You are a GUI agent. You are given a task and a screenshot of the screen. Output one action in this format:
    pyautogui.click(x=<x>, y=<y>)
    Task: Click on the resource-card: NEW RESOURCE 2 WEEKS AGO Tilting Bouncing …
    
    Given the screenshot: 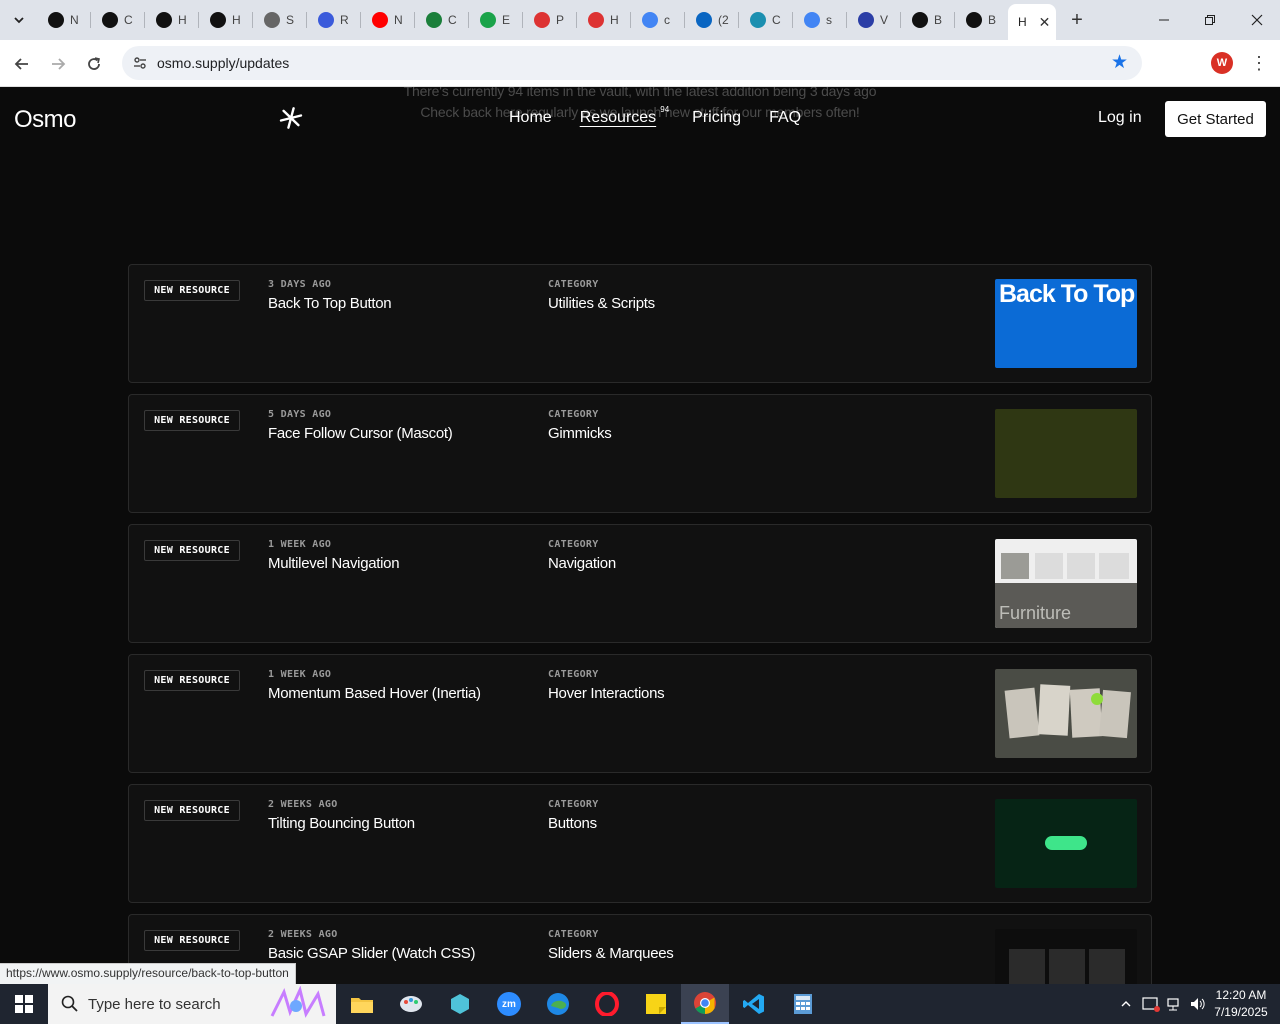 What is the action you would take?
    pyautogui.click(x=640, y=843)
    